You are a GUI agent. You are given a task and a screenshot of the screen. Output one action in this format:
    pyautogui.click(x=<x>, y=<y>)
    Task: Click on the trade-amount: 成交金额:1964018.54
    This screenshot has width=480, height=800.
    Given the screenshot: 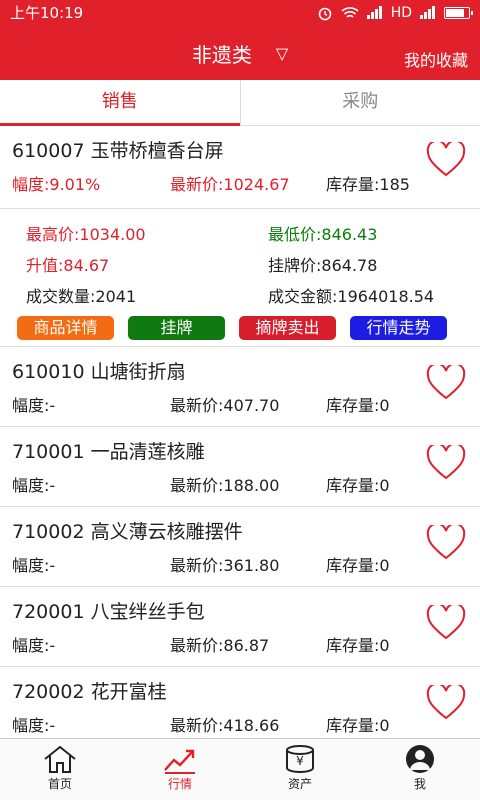 What is the action you would take?
    pyautogui.click(x=351, y=296)
    